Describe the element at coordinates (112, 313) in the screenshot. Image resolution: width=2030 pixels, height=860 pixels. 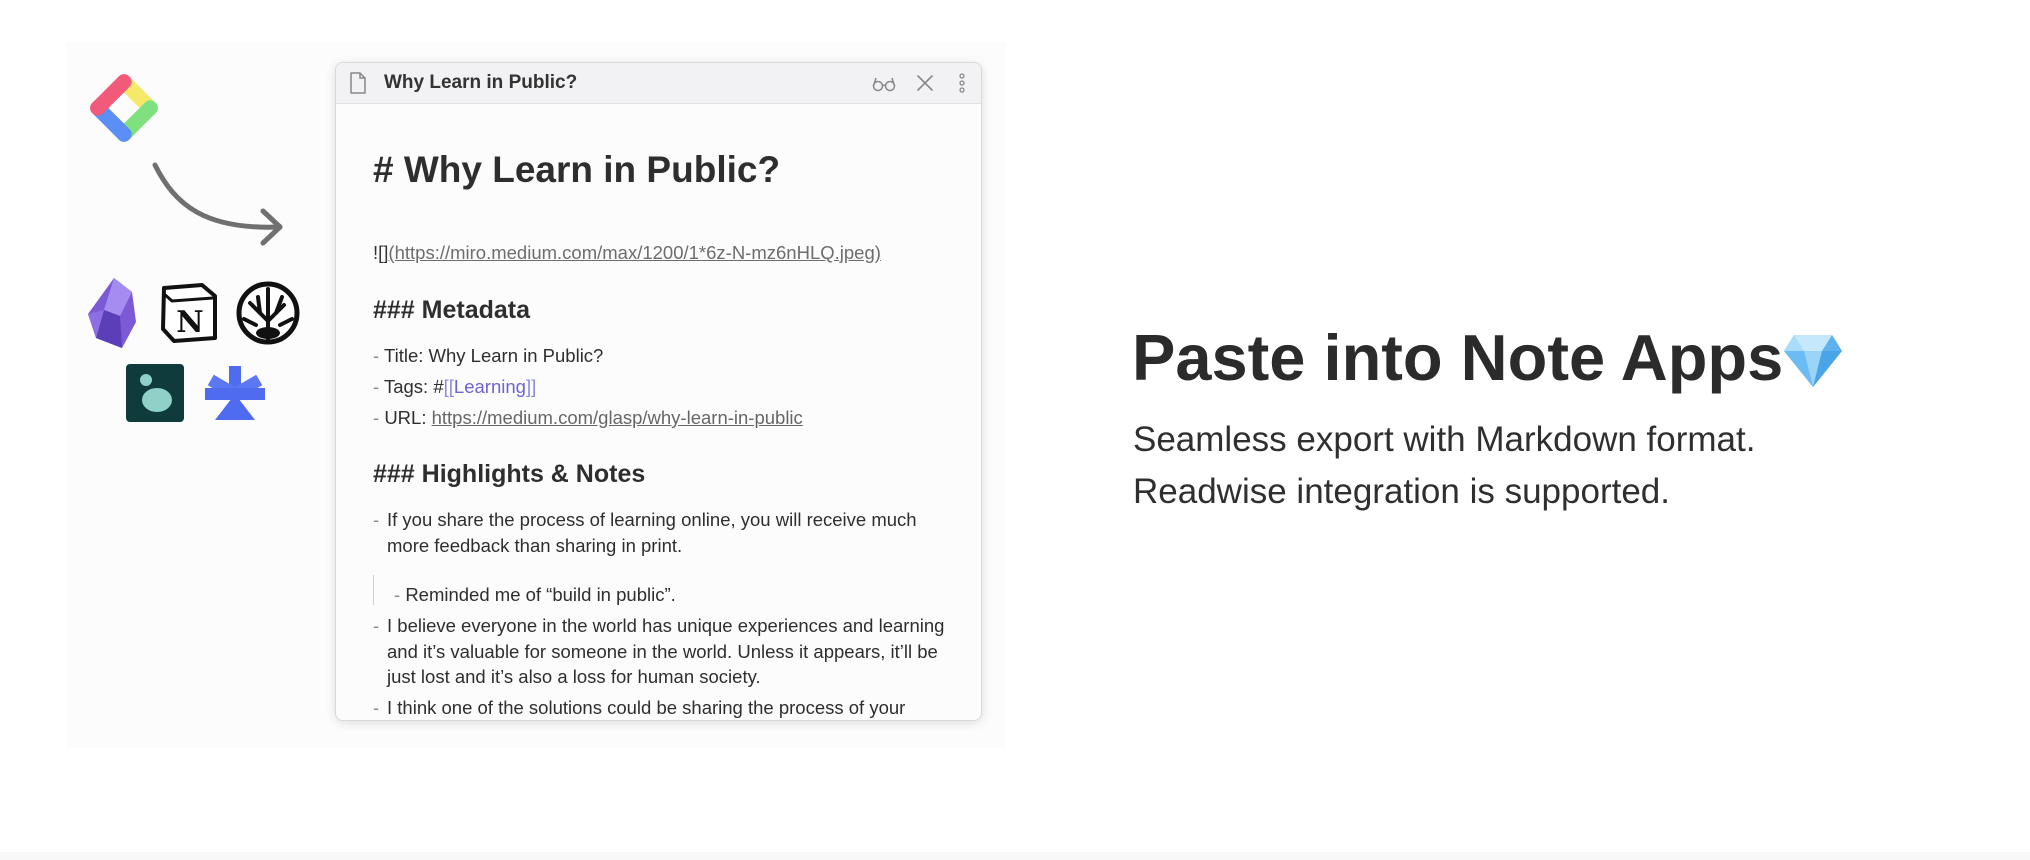
I see `obsidian-icon` at that location.